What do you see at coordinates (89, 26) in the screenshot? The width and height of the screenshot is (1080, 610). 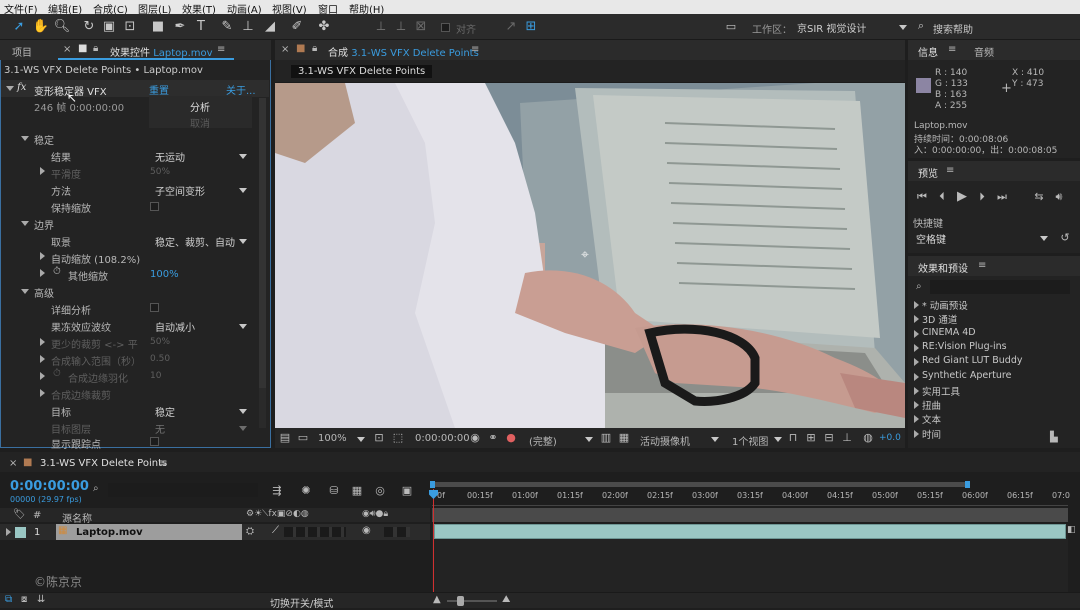 I see `rotate-tool-icon: ↻` at bounding box center [89, 26].